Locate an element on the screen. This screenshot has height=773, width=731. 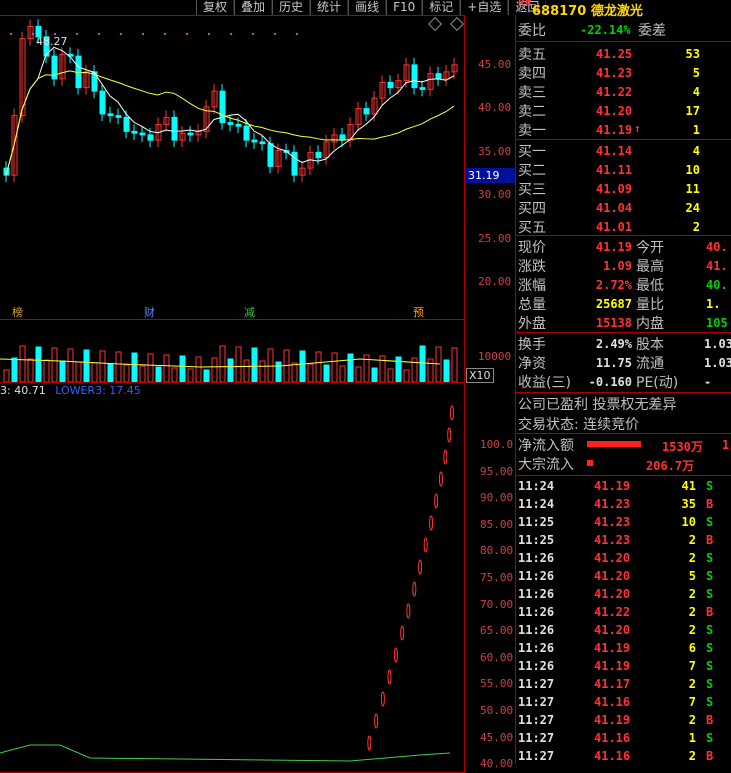
toolbar-button-4: 画线 is located at coordinates (367, 7).